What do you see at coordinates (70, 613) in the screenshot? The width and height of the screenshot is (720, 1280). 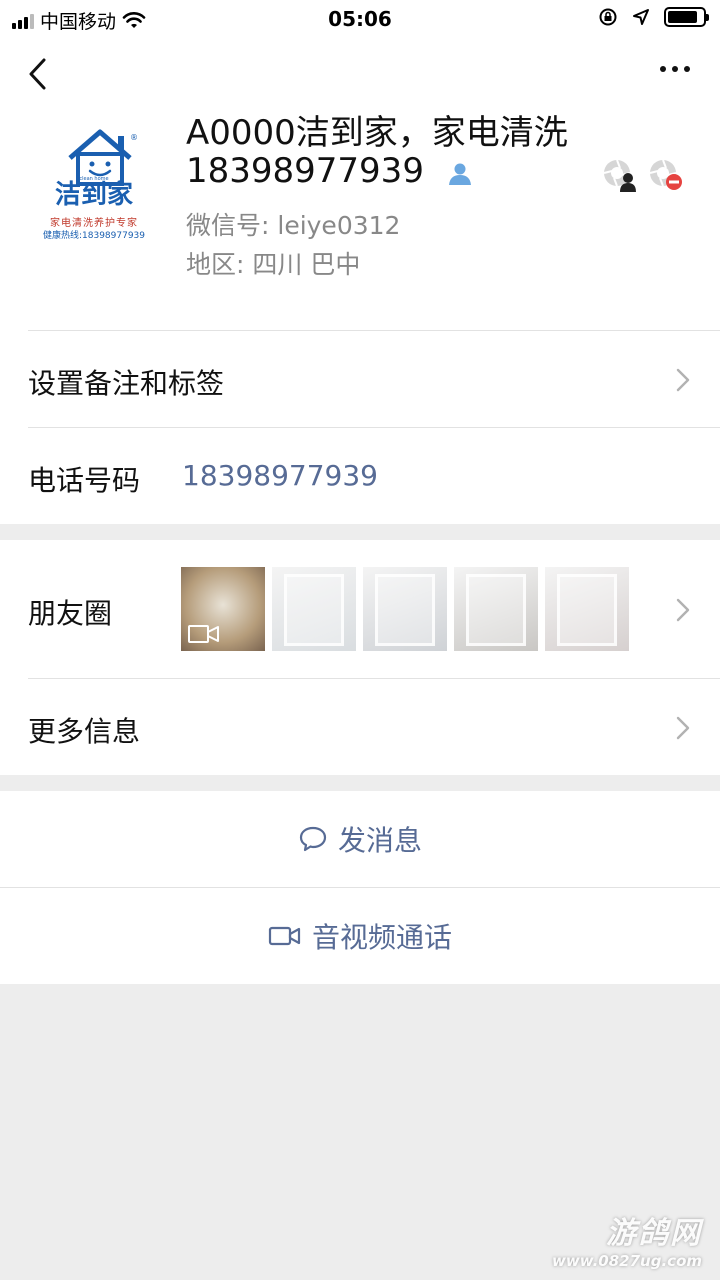 I see `moments-label: 朋友圈` at bounding box center [70, 613].